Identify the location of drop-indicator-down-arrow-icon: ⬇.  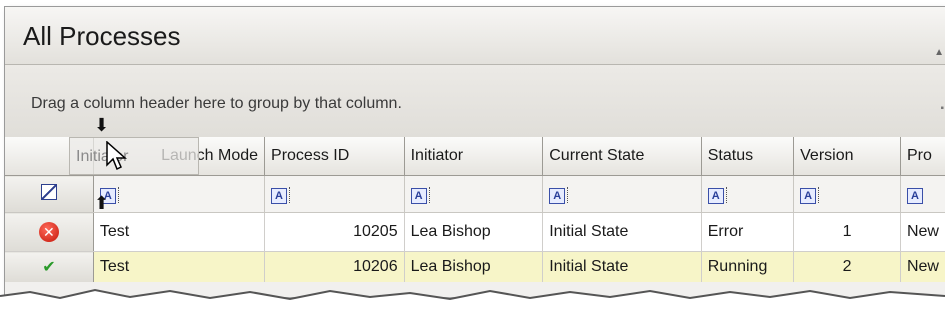
(102, 125).